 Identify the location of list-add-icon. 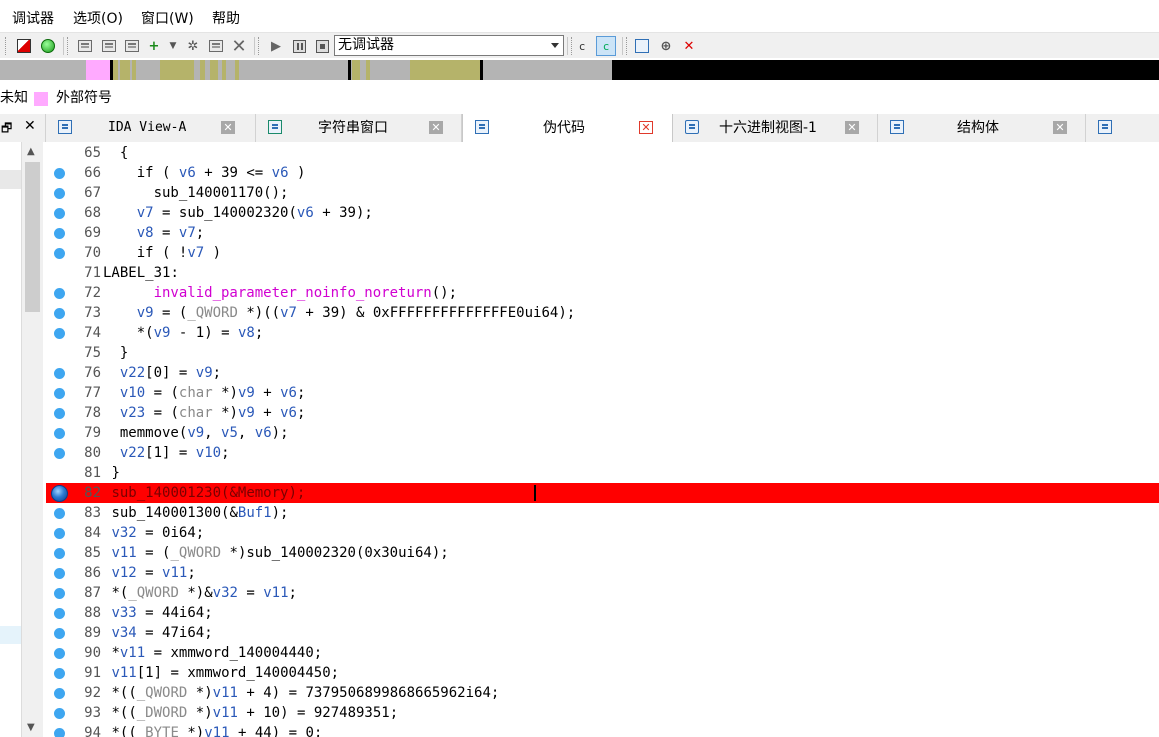
(85, 46).